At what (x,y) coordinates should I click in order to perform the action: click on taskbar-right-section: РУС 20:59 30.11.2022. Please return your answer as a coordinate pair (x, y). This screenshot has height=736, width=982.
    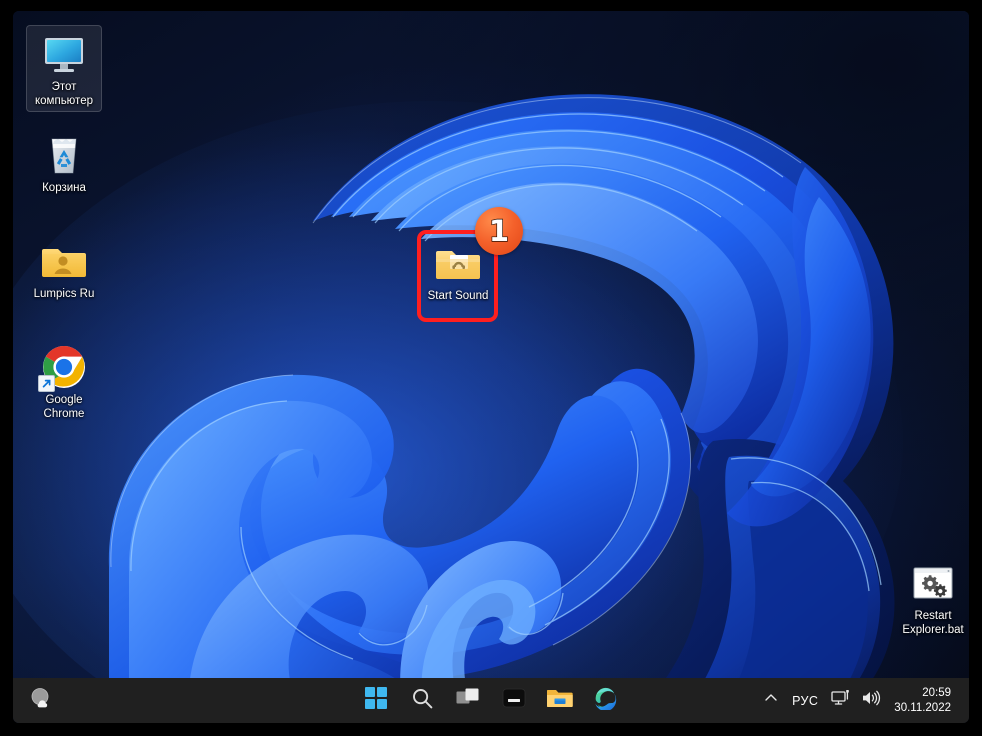
    Looking at the image, I should click on (859, 700).